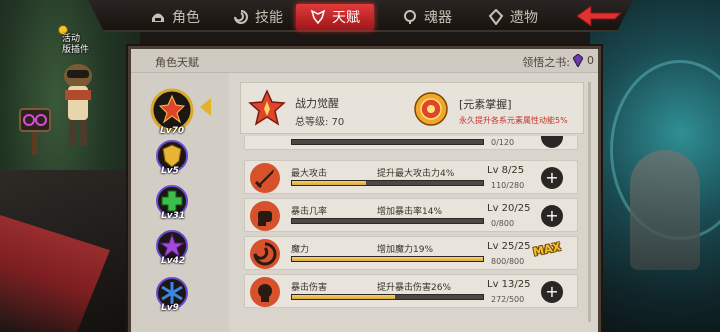  I want to click on row-name: 暴击几率, so click(309, 212).